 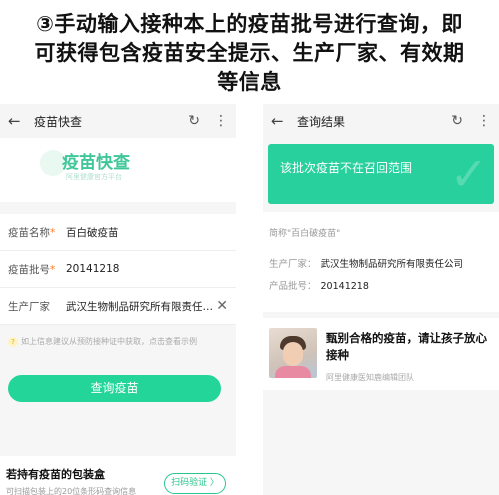 I want to click on vaccine-name-label: 疫苗名称*, so click(x=32, y=232).